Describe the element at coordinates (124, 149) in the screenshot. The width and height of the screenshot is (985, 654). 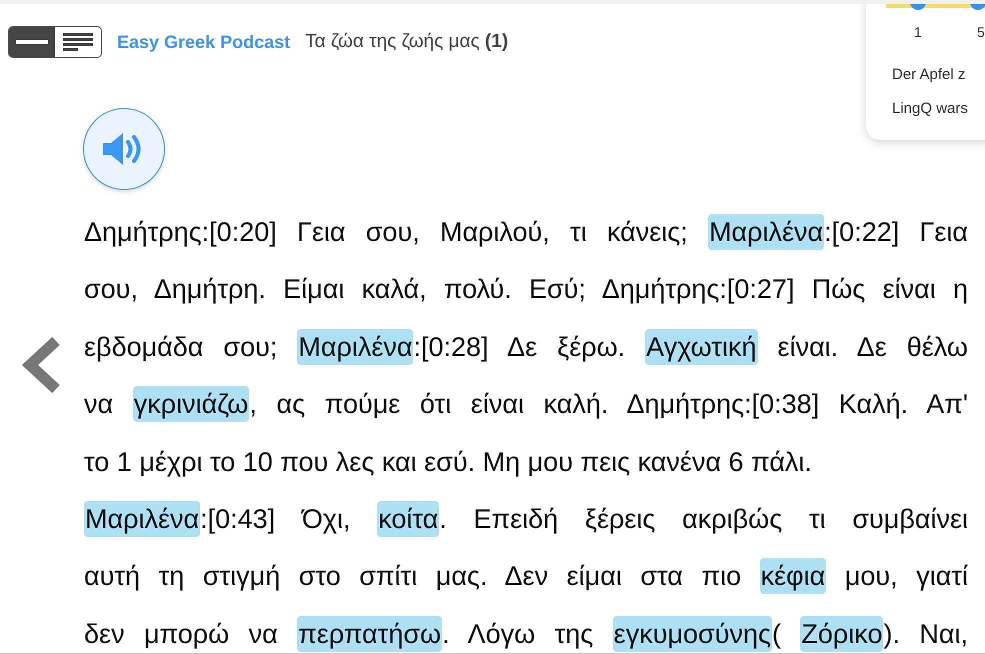
I see `audio-button` at that location.